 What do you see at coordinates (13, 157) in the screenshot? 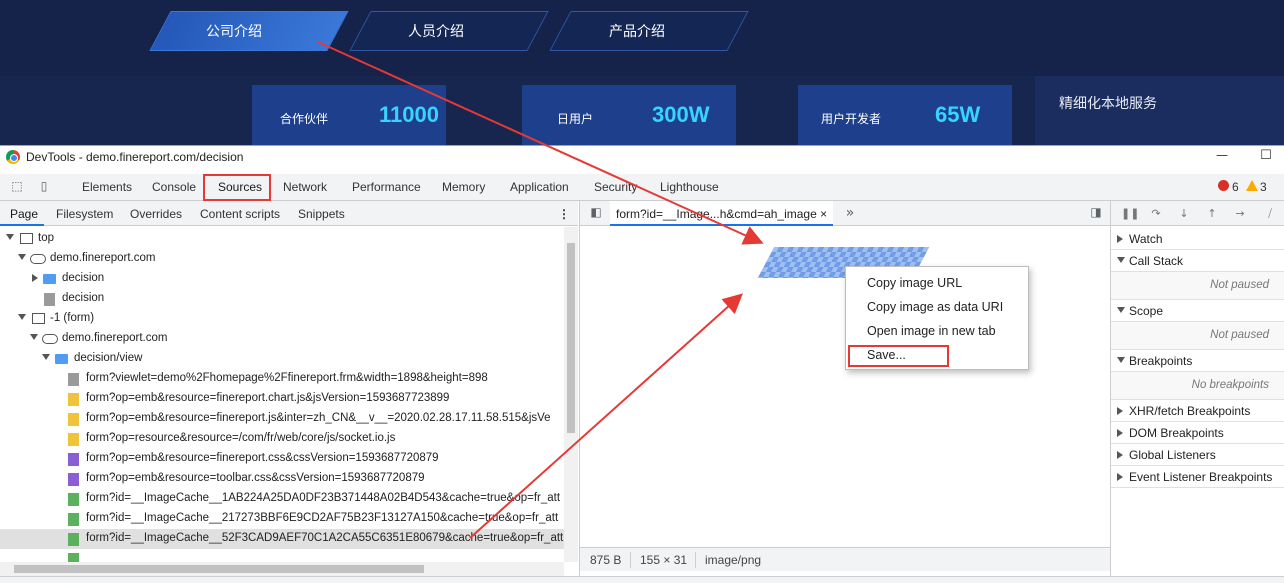
I see `chrome-icon` at bounding box center [13, 157].